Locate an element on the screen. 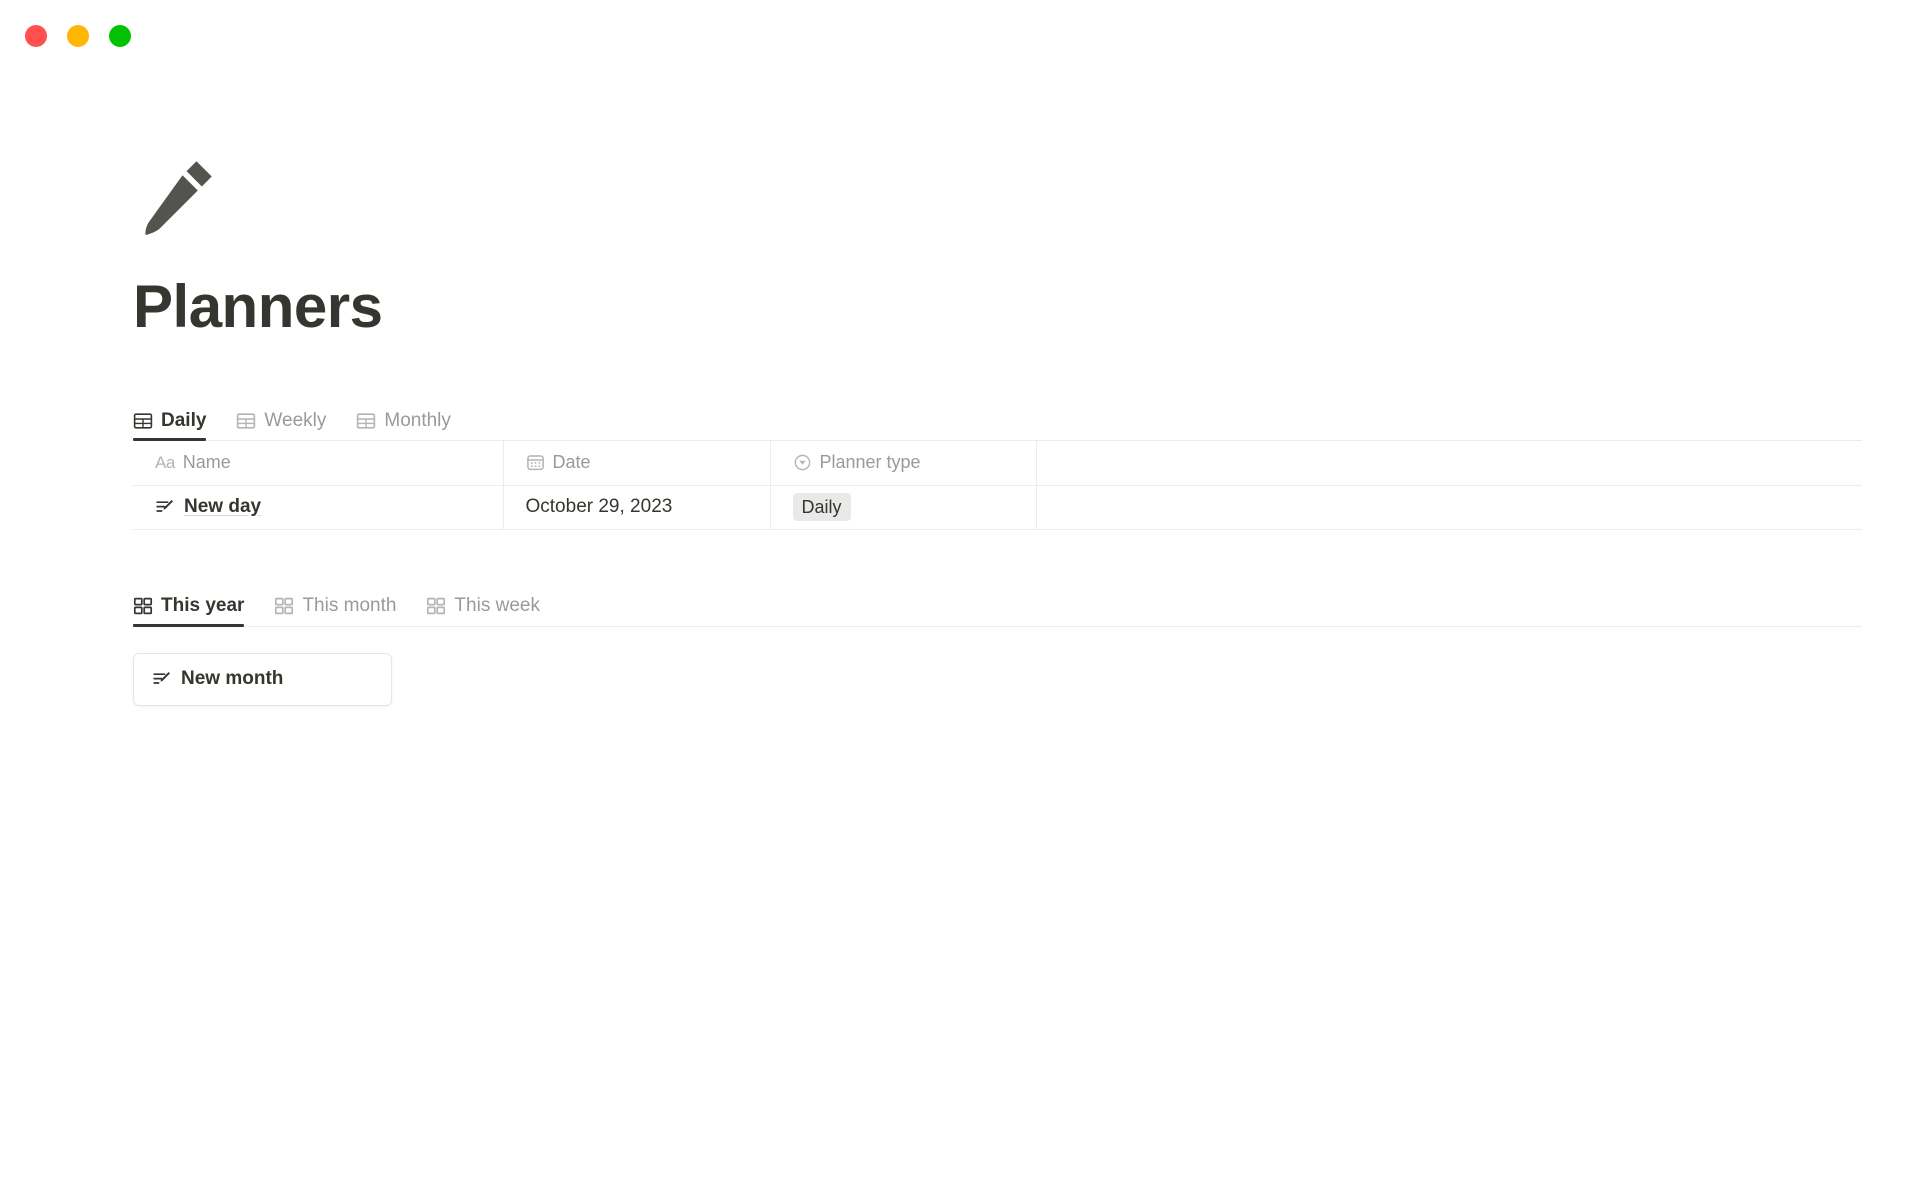 The height and width of the screenshot is (1200, 1920). gallery-card: New month is located at coordinates (262, 679).